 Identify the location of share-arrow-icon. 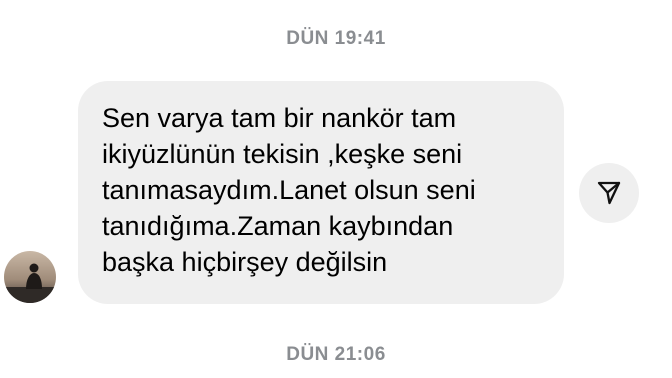
(609, 193).